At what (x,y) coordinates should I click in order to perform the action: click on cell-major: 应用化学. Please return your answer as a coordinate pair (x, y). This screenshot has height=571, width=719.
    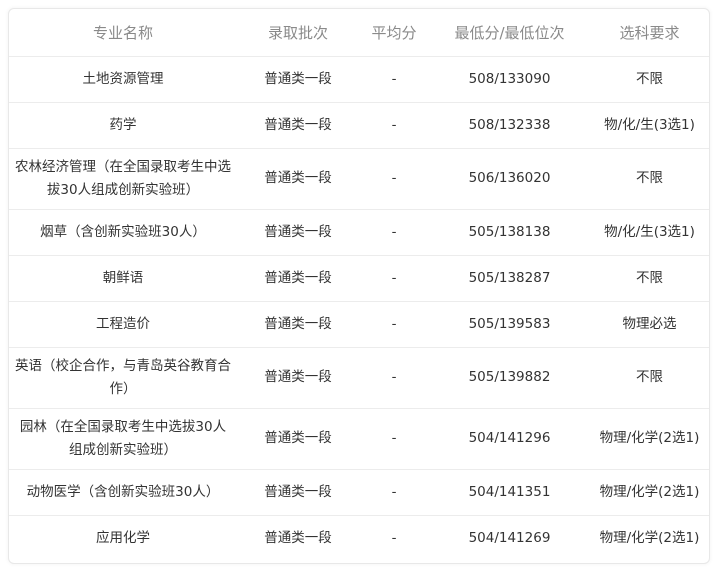
    Looking at the image, I should click on (123, 537).